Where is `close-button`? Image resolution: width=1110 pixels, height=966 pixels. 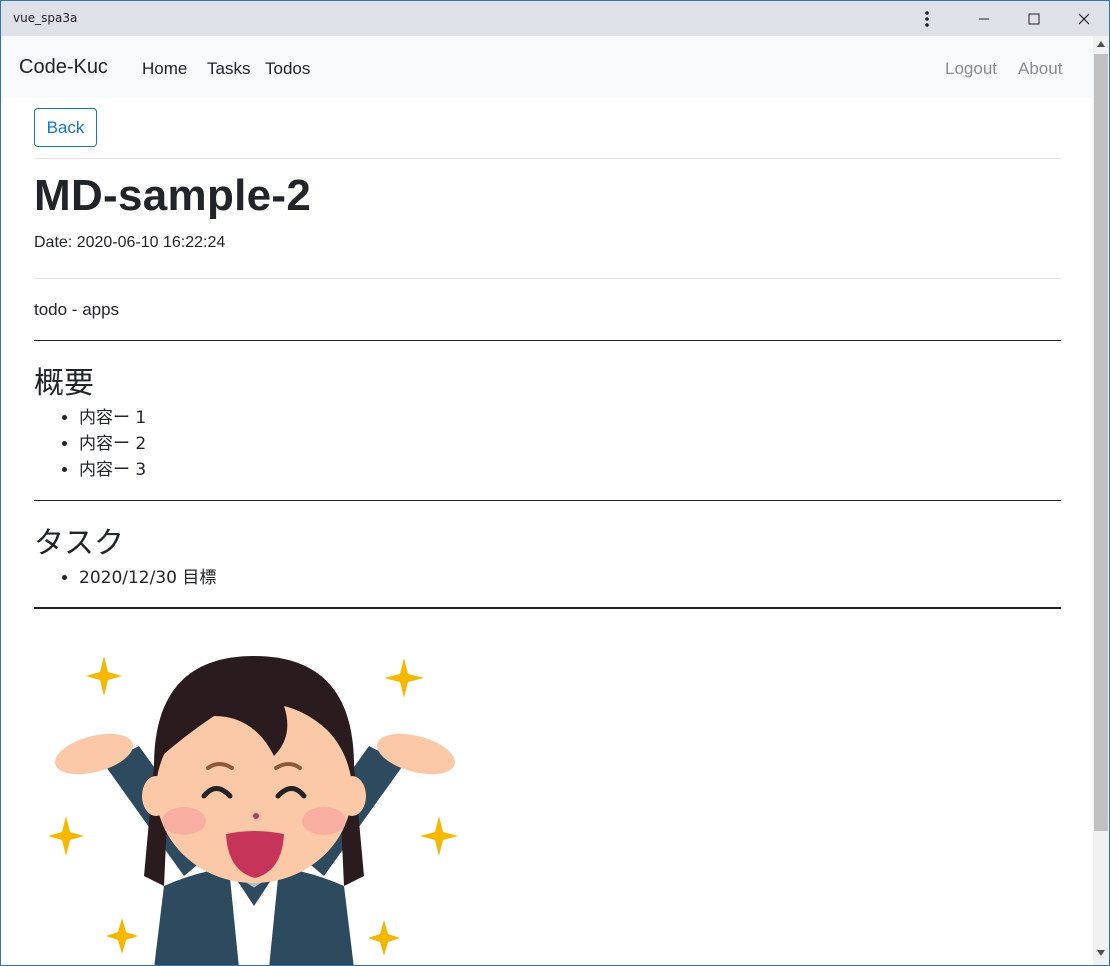 close-button is located at coordinates (1084, 18).